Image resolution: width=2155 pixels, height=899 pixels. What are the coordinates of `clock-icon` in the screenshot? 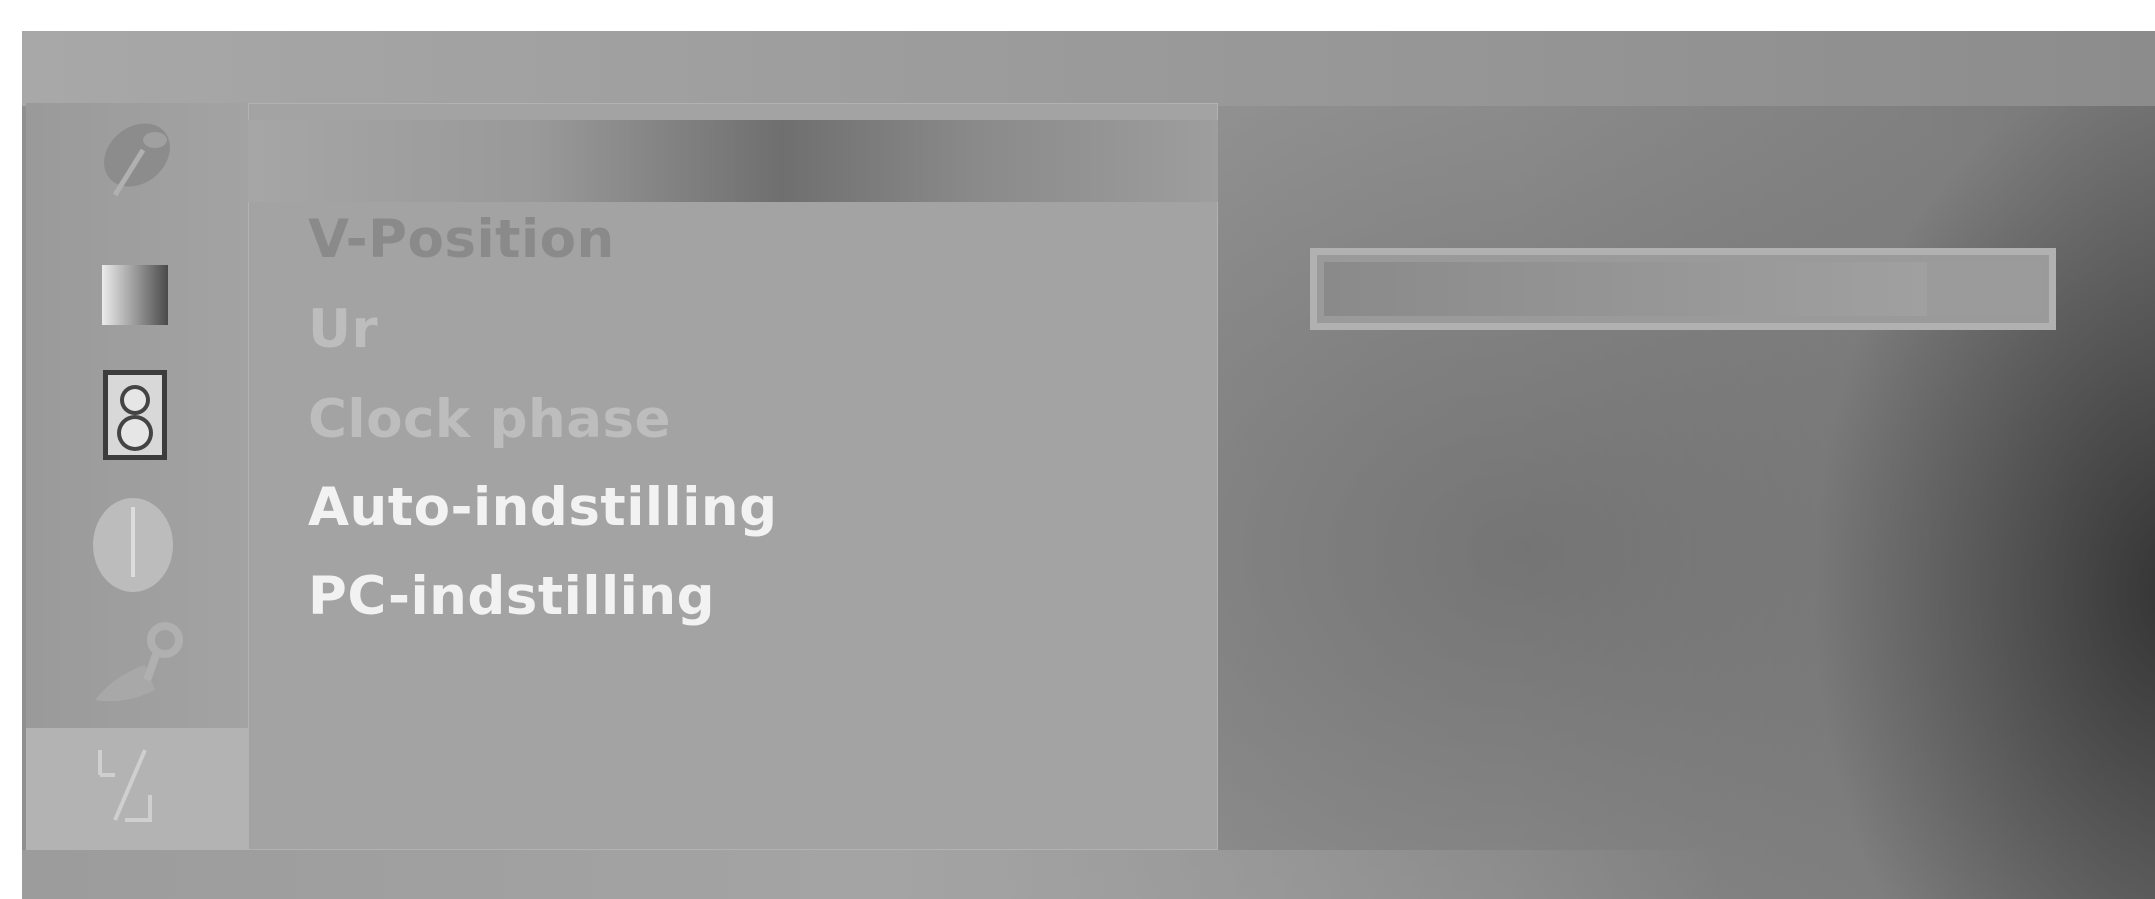 It's located at (135, 545).